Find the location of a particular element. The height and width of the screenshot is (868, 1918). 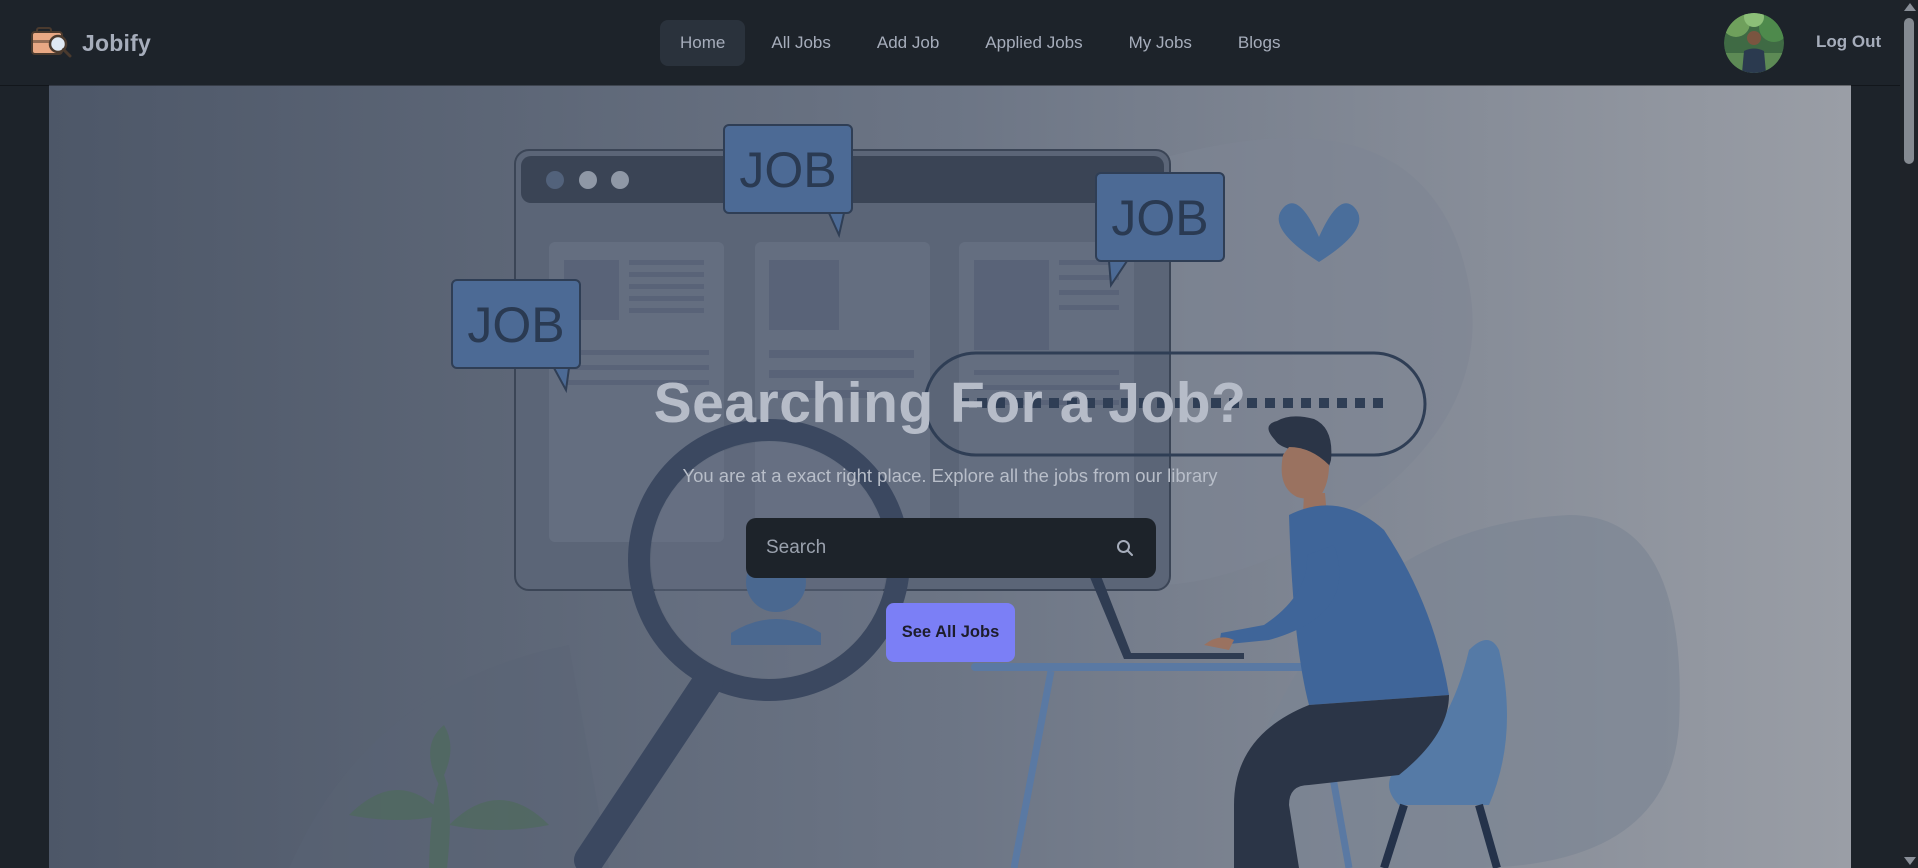

briefcase-logo-icon is located at coordinates (51, 42).